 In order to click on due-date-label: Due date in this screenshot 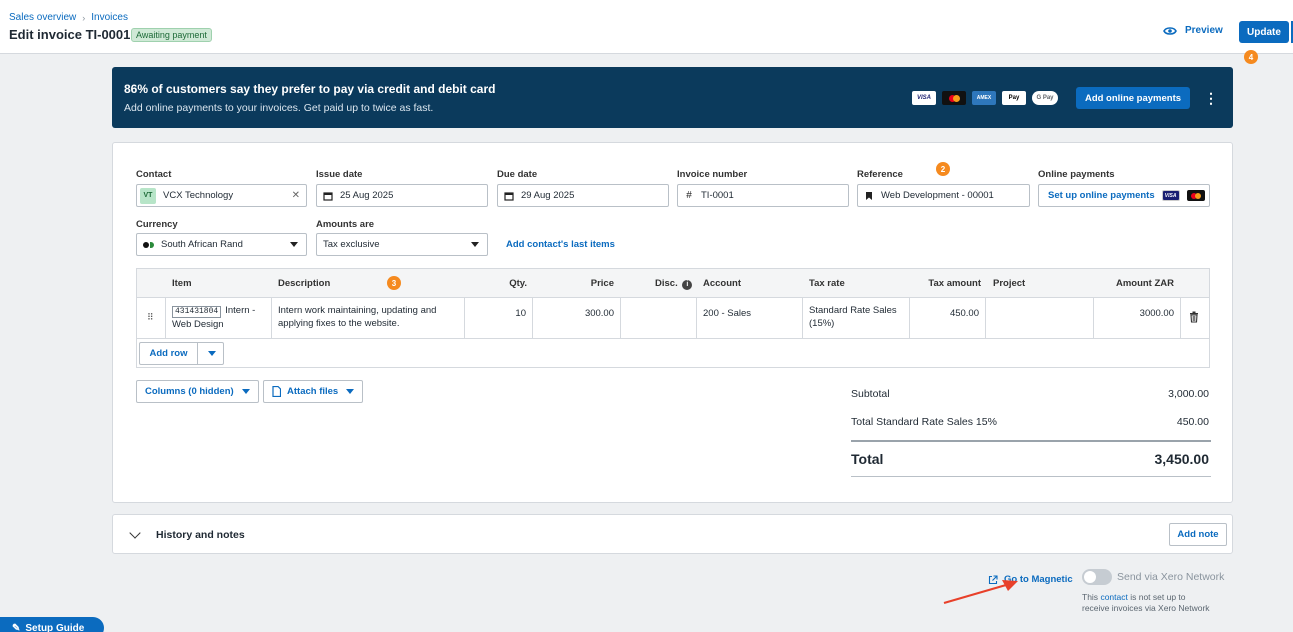, I will do `click(517, 174)`.